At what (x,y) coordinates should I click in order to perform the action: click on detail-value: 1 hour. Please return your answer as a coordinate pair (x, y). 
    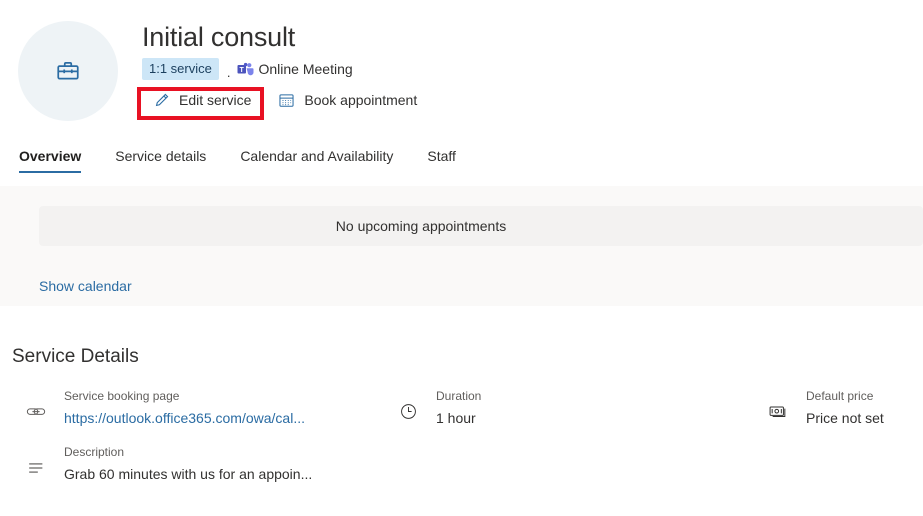
    Looking at the image, I should click on (456, 418).